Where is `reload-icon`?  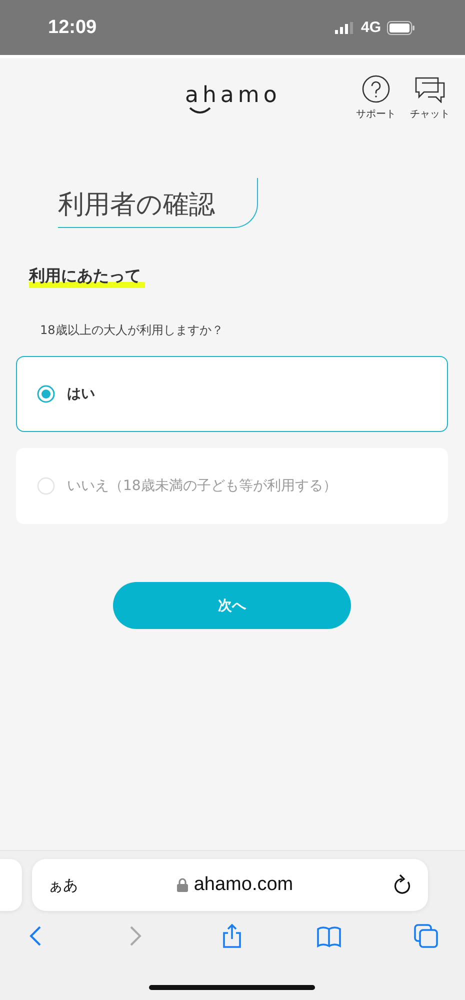 reload-icon is located at coordinates (402, 885).